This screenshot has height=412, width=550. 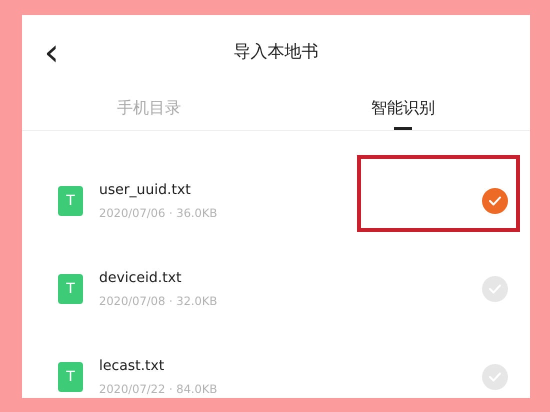 What do you see at coordinates (52, 52) in the screenshot?
I see `back-button: ‹` at bounding box center [52, 52].